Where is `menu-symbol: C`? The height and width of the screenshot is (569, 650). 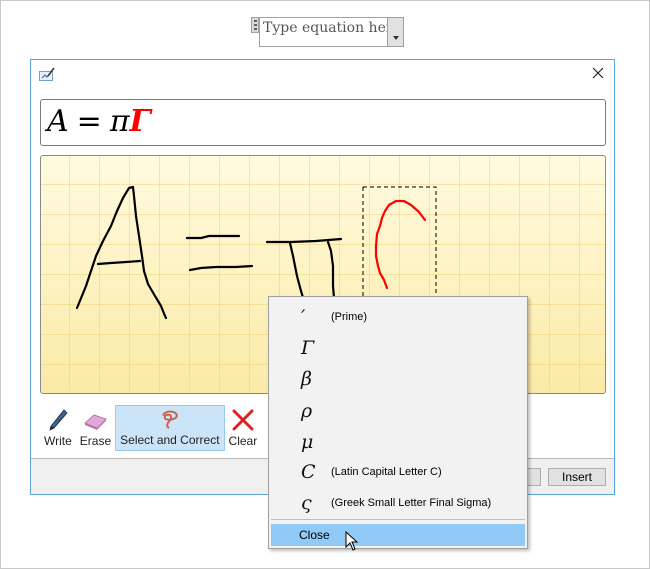
menu-symbol: C is located at coordinates (308, 471).